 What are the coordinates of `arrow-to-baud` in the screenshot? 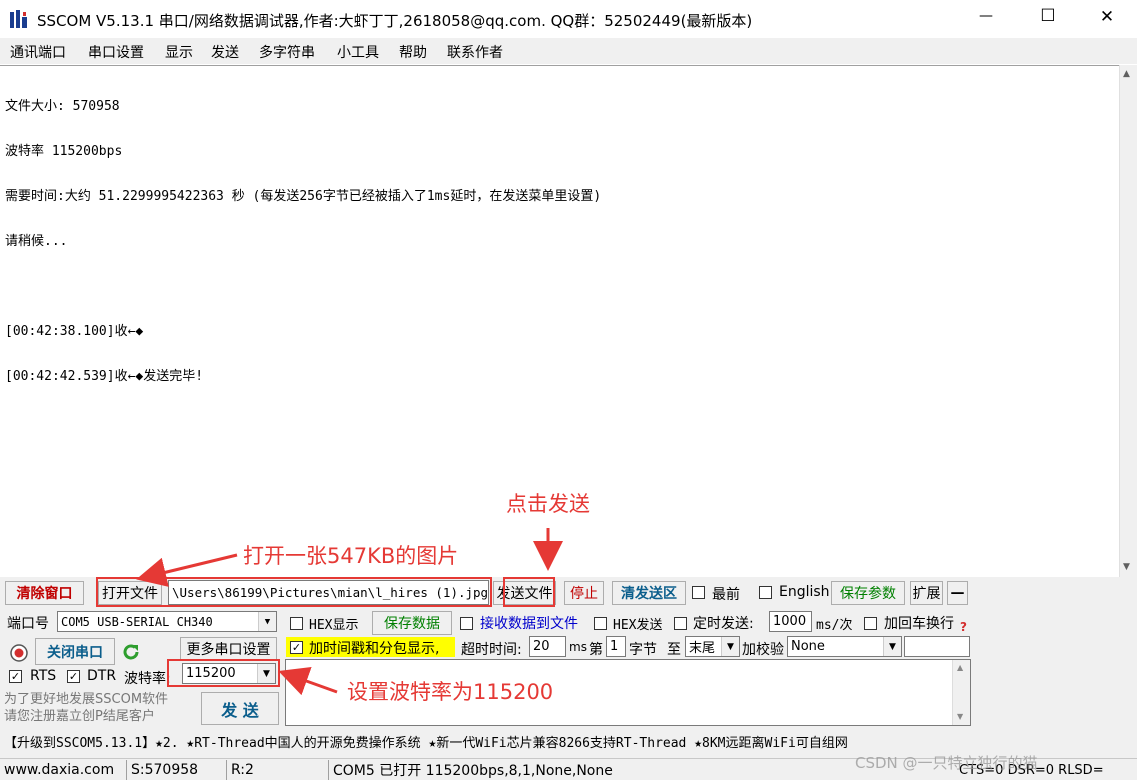 It's located at (308, 681).